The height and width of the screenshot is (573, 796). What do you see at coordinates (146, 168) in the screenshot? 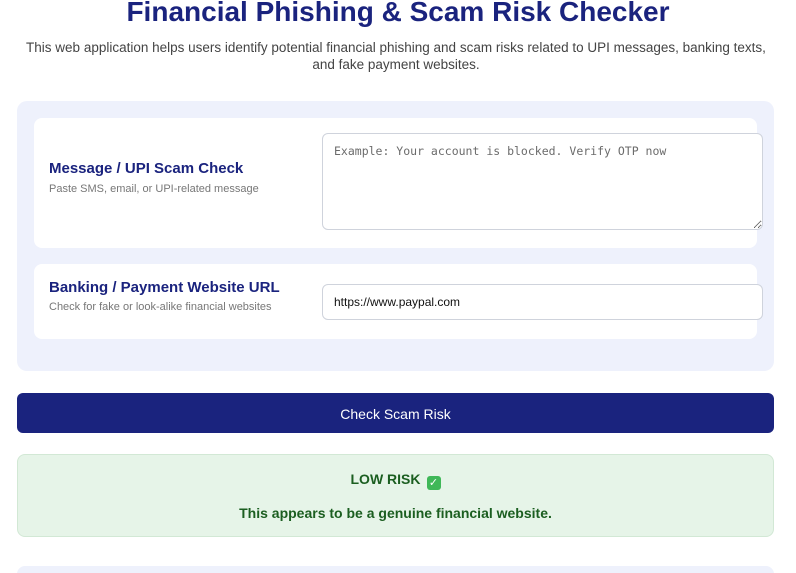
I see `message-check-title: Message / UPI Scam Check` at bounding box center [146, 168].